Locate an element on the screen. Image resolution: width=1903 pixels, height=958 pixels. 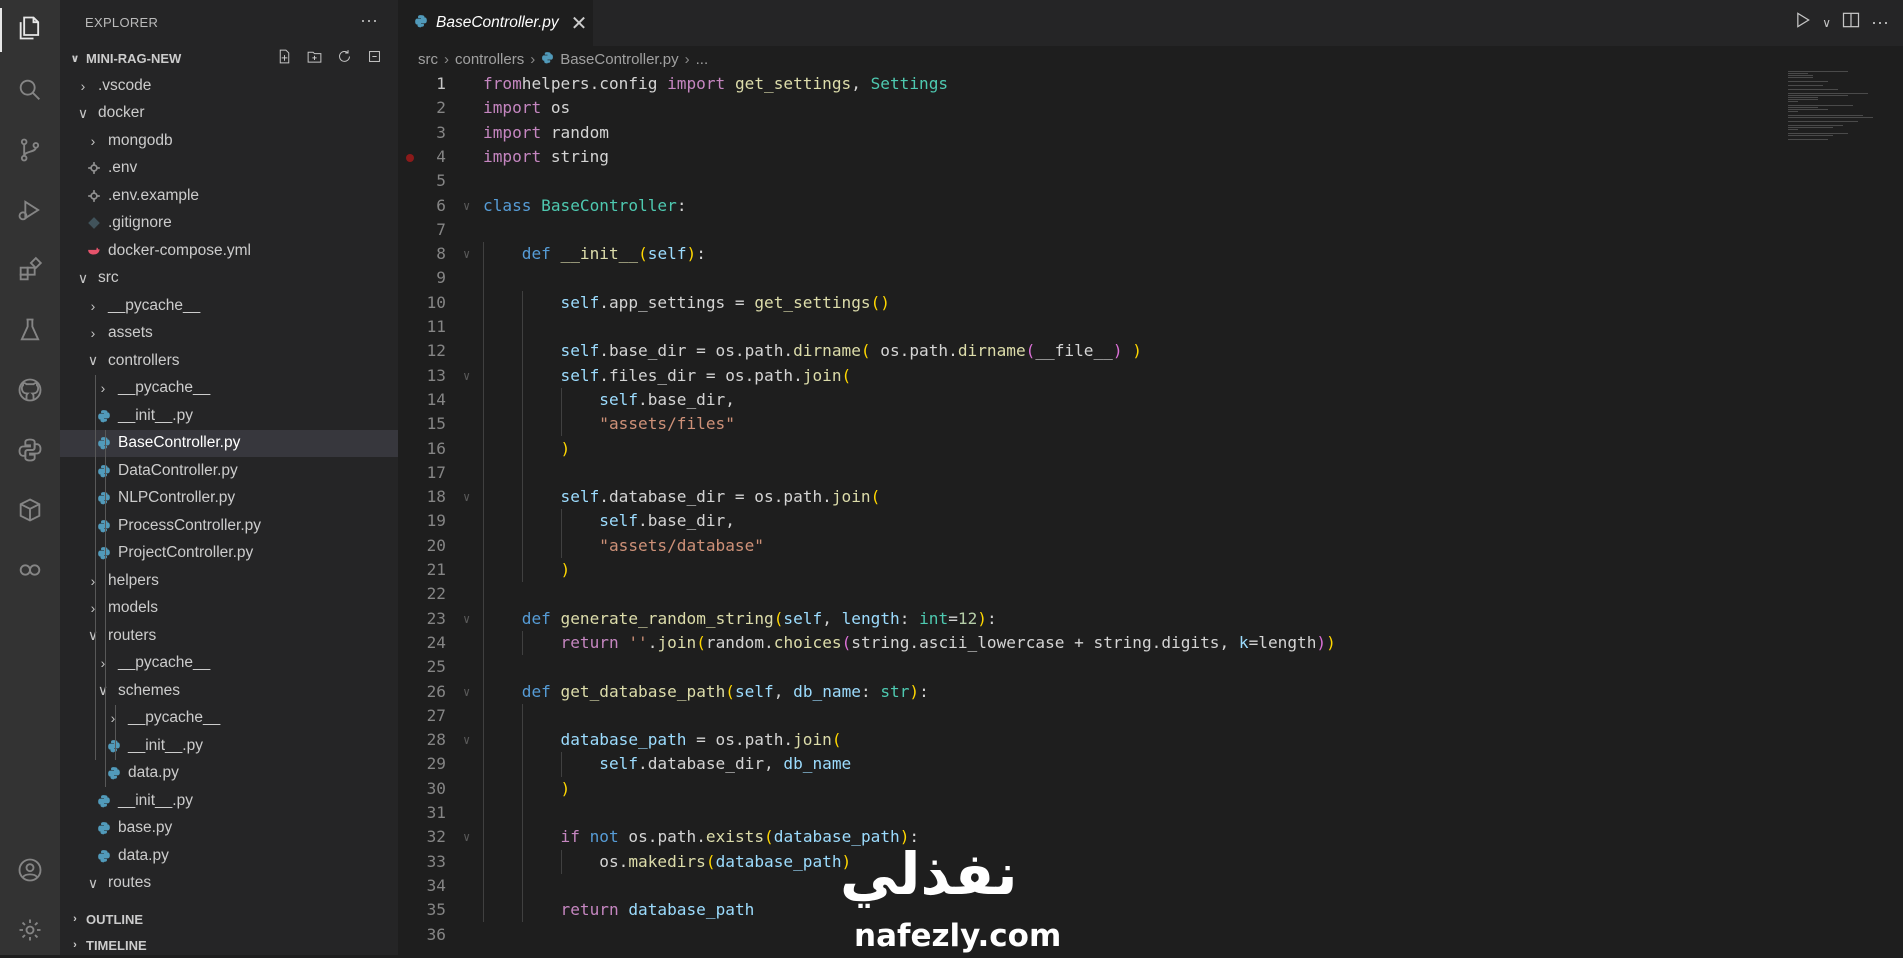
run-dropdown-chevron-icon: ∨ is located at coordinates (1826, 23).